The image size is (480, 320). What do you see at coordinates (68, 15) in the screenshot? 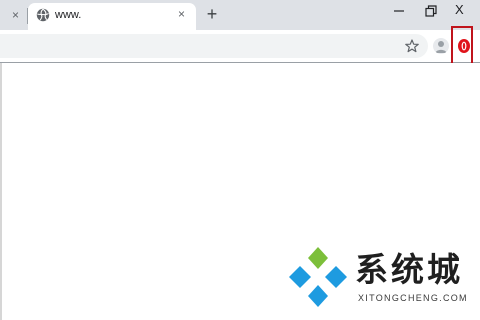
I see `tab-title: www.` at bounding box center [68, 15].